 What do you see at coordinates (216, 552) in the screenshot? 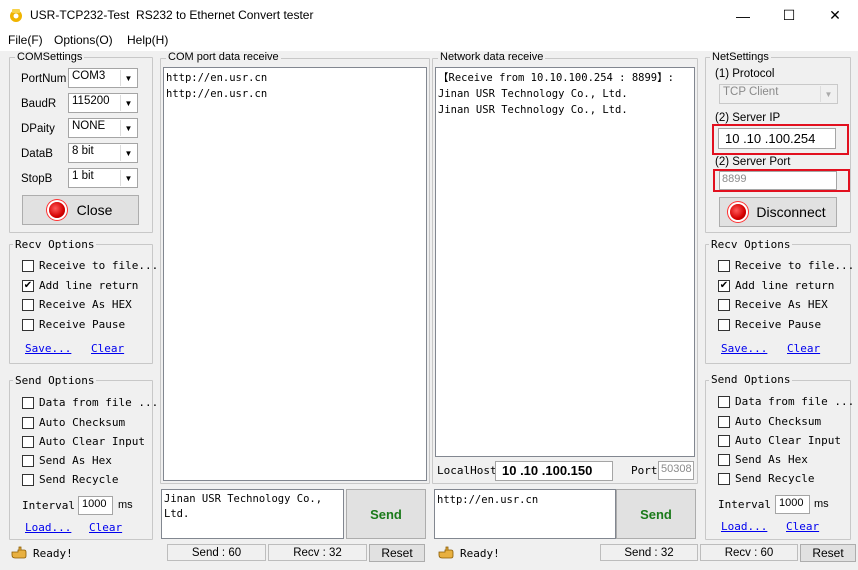
I see `left-send-count: Send : 60` at bounding box center [216, 552].